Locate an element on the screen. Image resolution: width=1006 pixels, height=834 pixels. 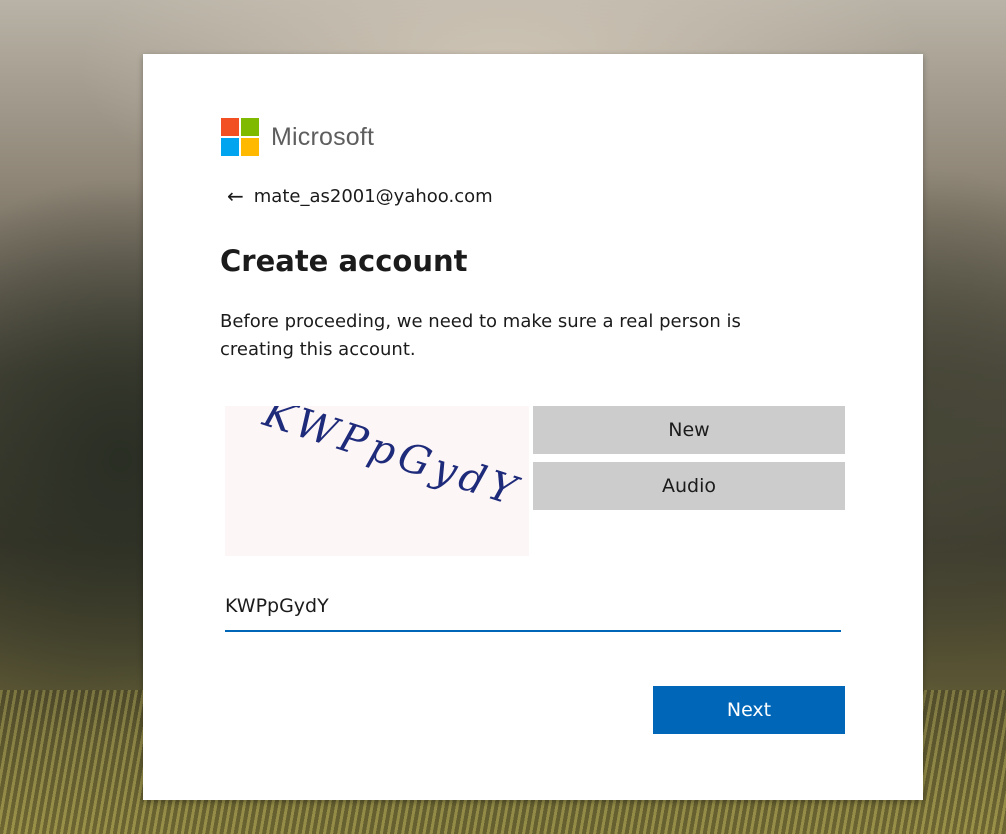
audio-captcha-button: Audio is located at coordinates (689, 486).